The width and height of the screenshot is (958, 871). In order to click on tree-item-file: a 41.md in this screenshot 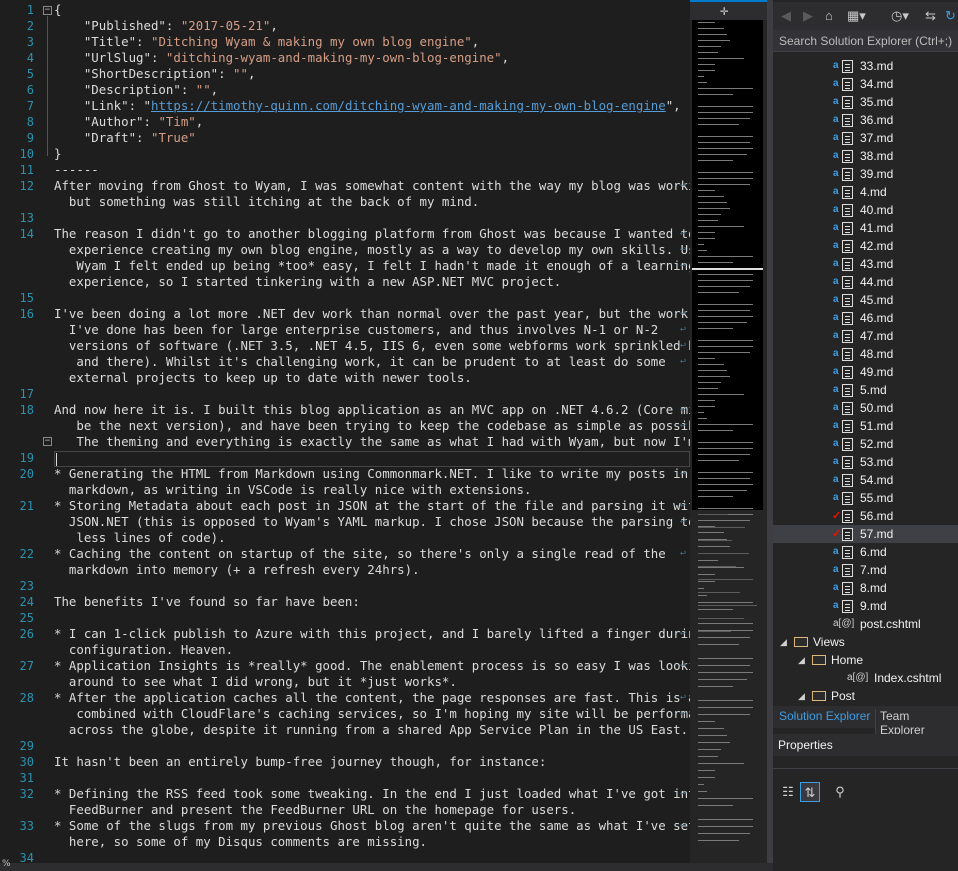, I will do `click(865, 228)`.